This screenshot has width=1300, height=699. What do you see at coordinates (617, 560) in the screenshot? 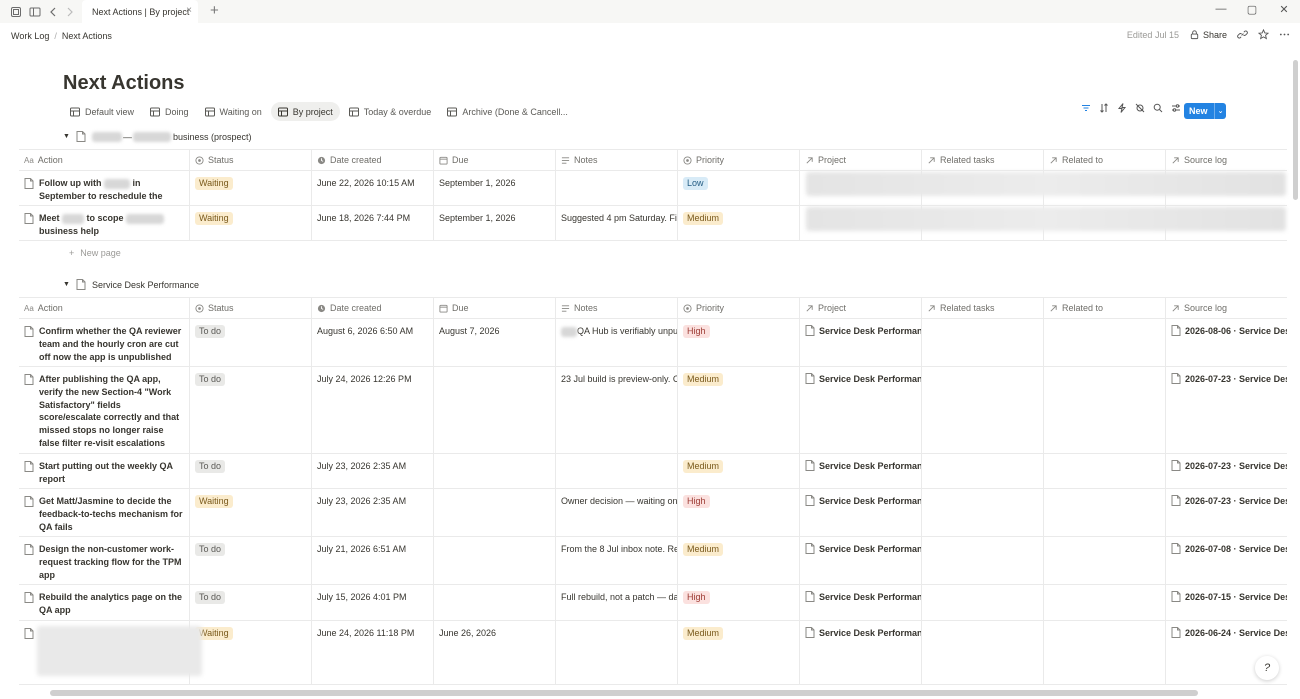
I see `notes-cell: From the 8 Jul inbox note. Requ` at bounding box center [617, 560].